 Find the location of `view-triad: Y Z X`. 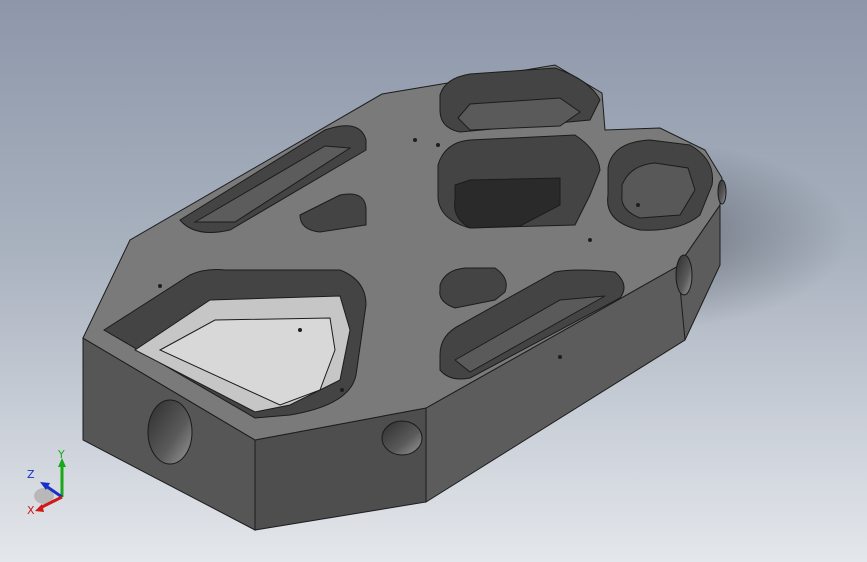

view-triad: Y Z X is located at coordinates (52, 485).